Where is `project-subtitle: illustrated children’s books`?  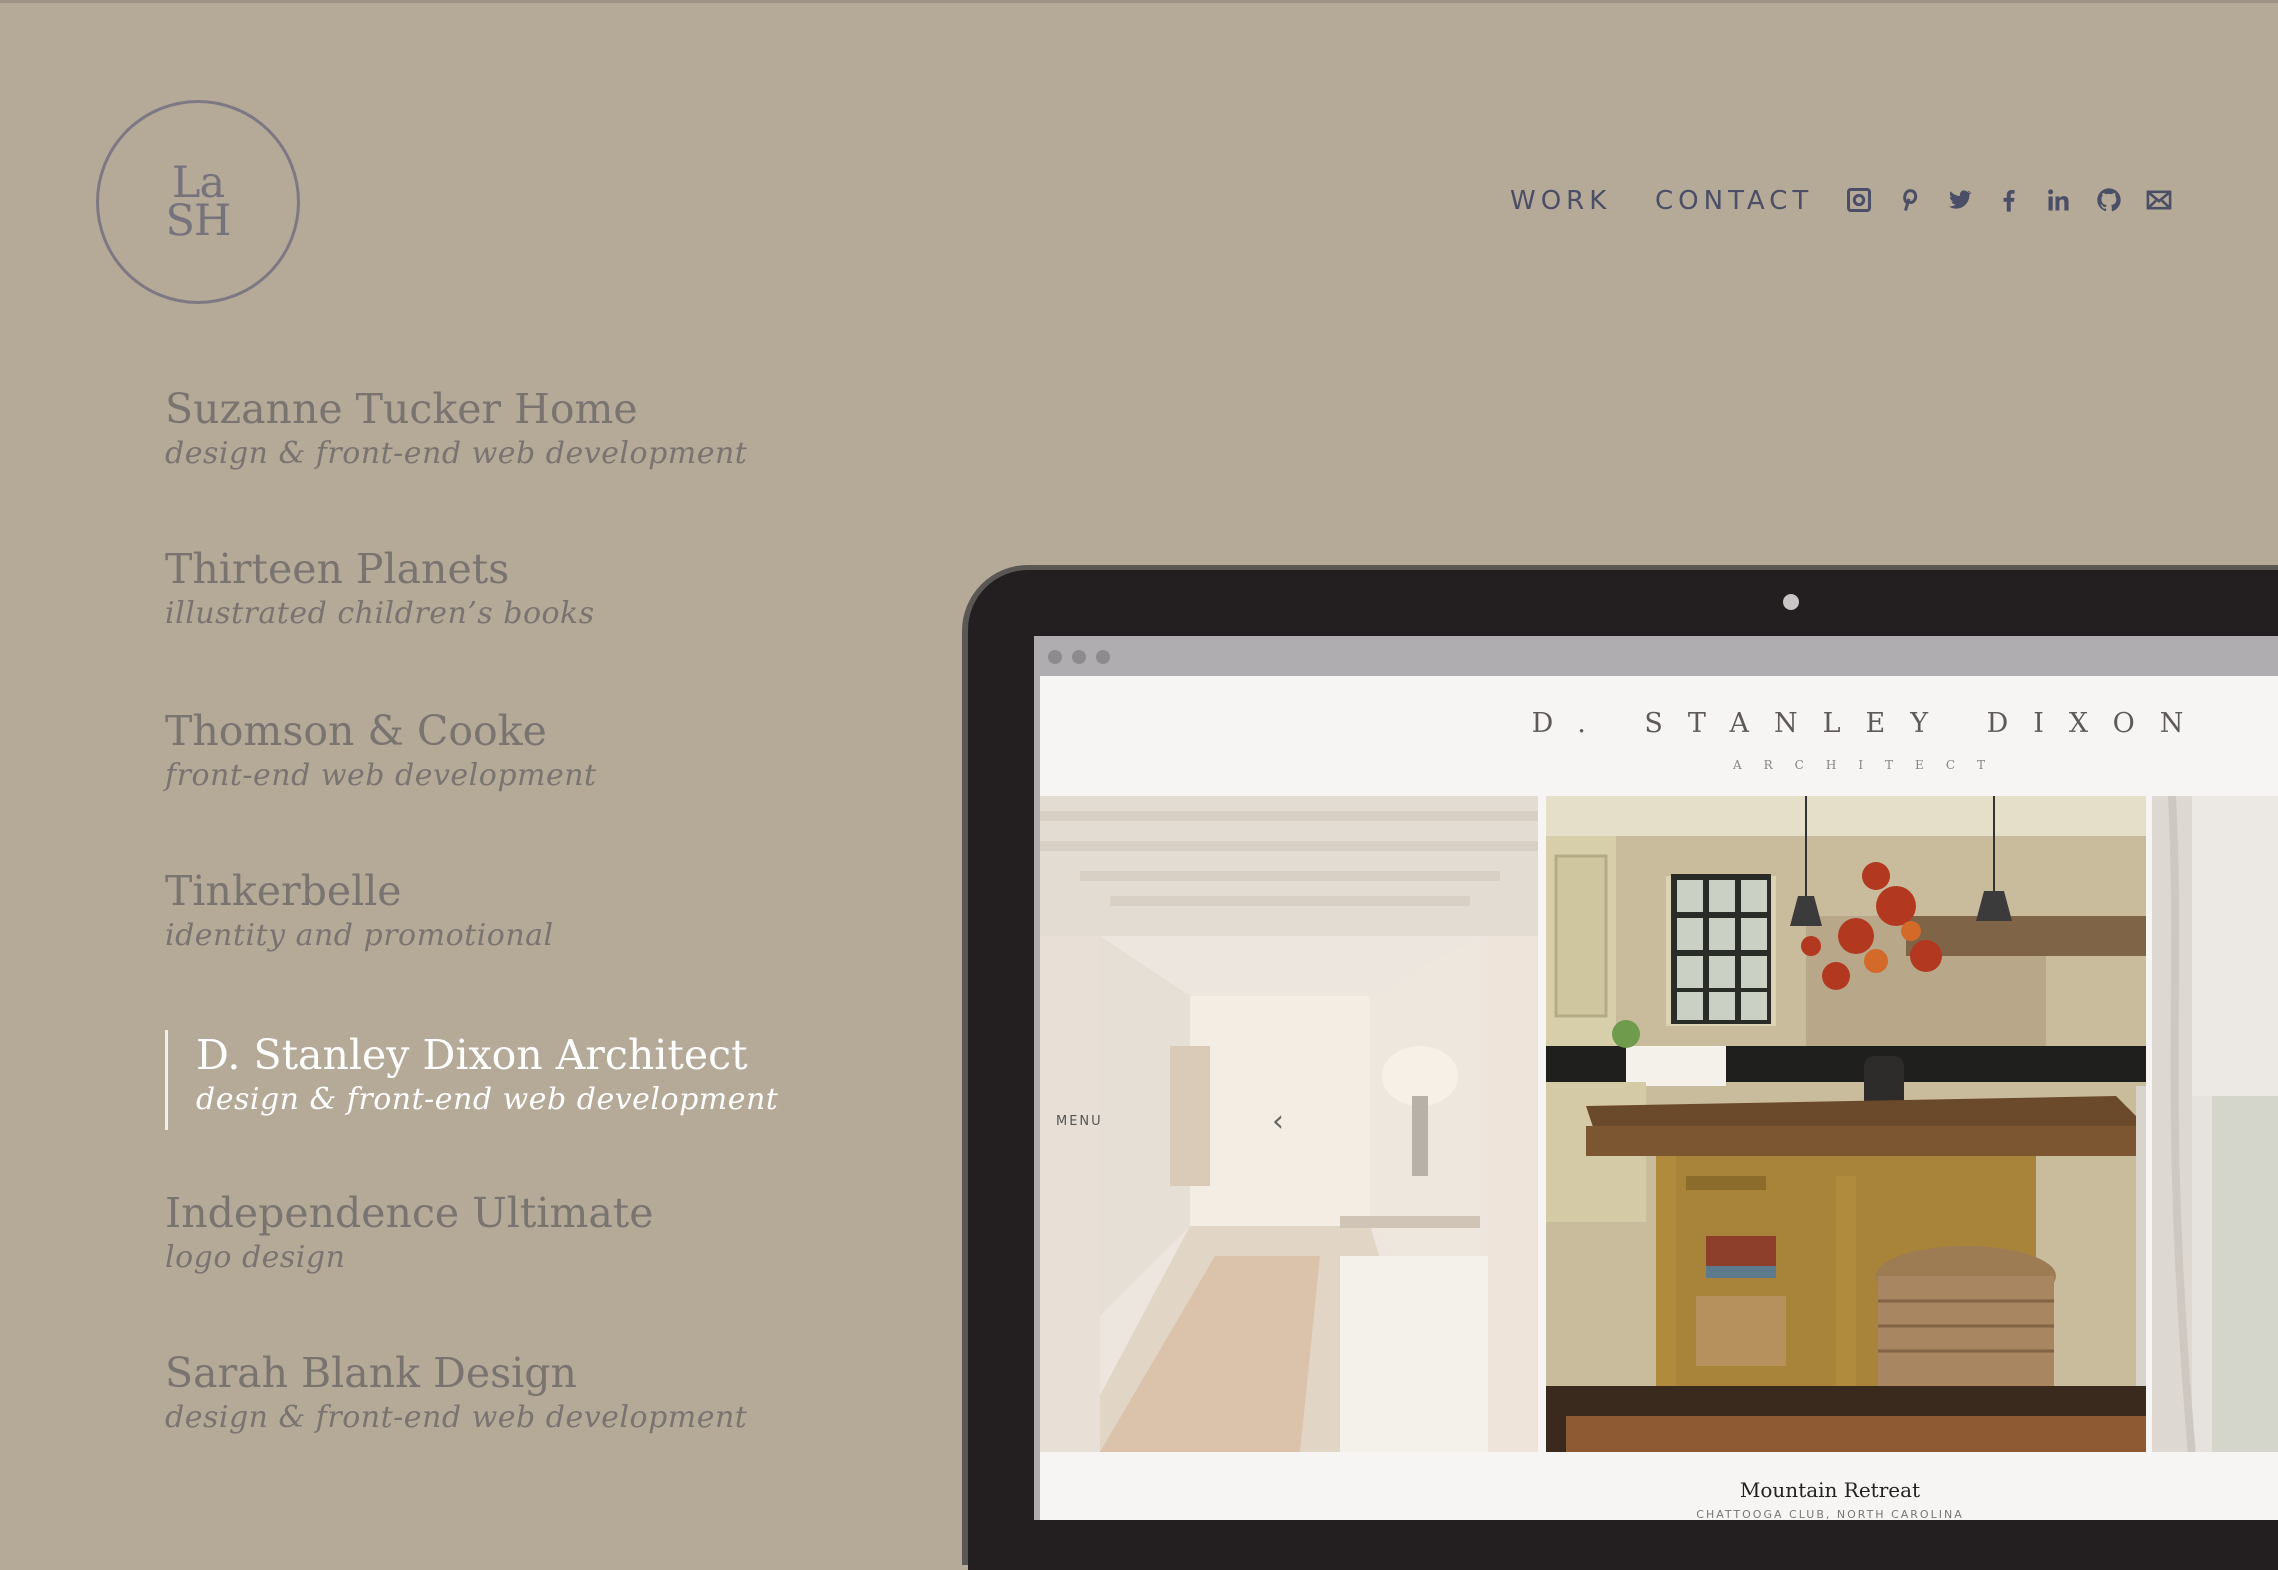
project-subtitle: illustrated children’s books is located at coordinates (380, 613).